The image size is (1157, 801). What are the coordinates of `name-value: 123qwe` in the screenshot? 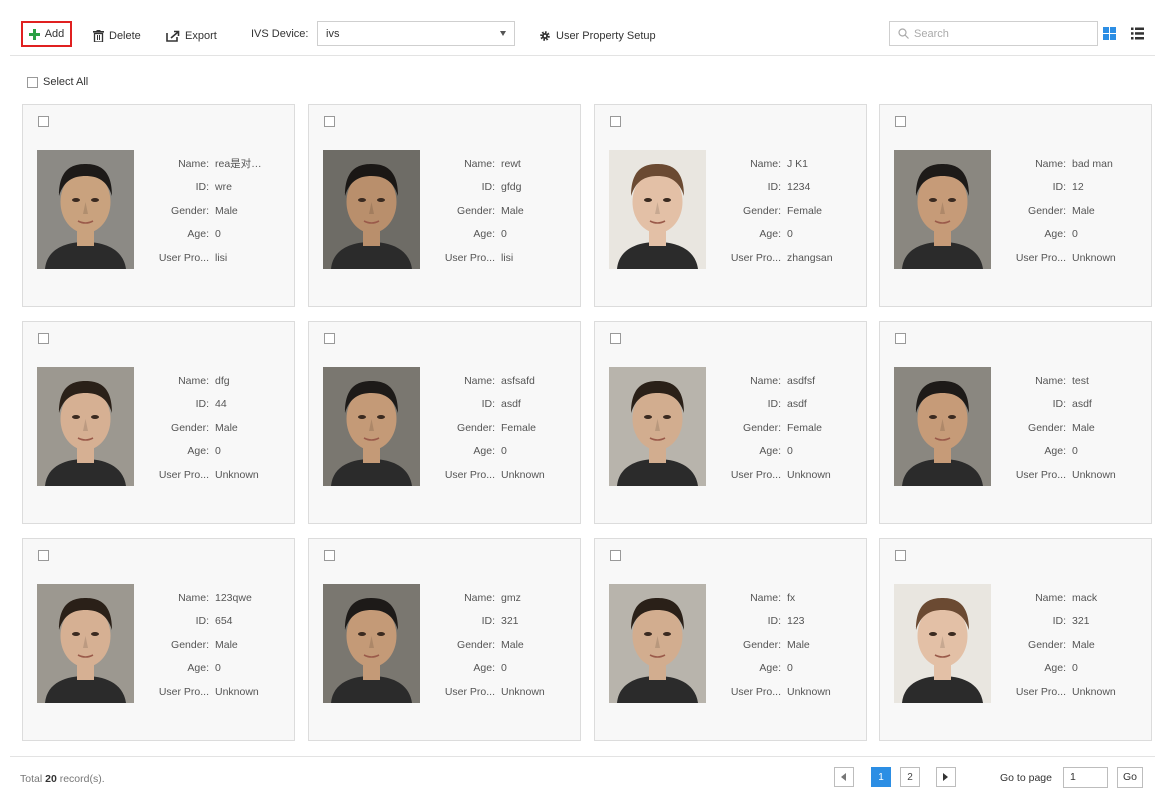 It's located at (233, 598).